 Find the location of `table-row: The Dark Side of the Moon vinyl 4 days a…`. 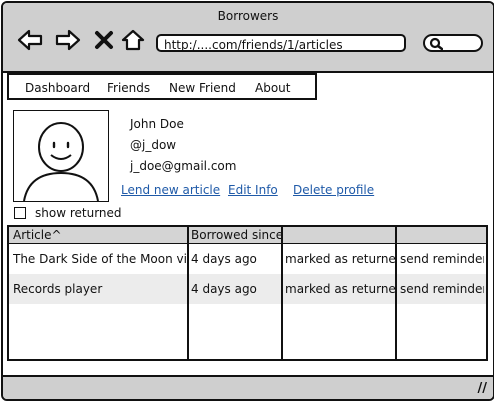

table-row: The Dark Side of the Moon vinyl 4 days a… is located at coordinates (247, 259).